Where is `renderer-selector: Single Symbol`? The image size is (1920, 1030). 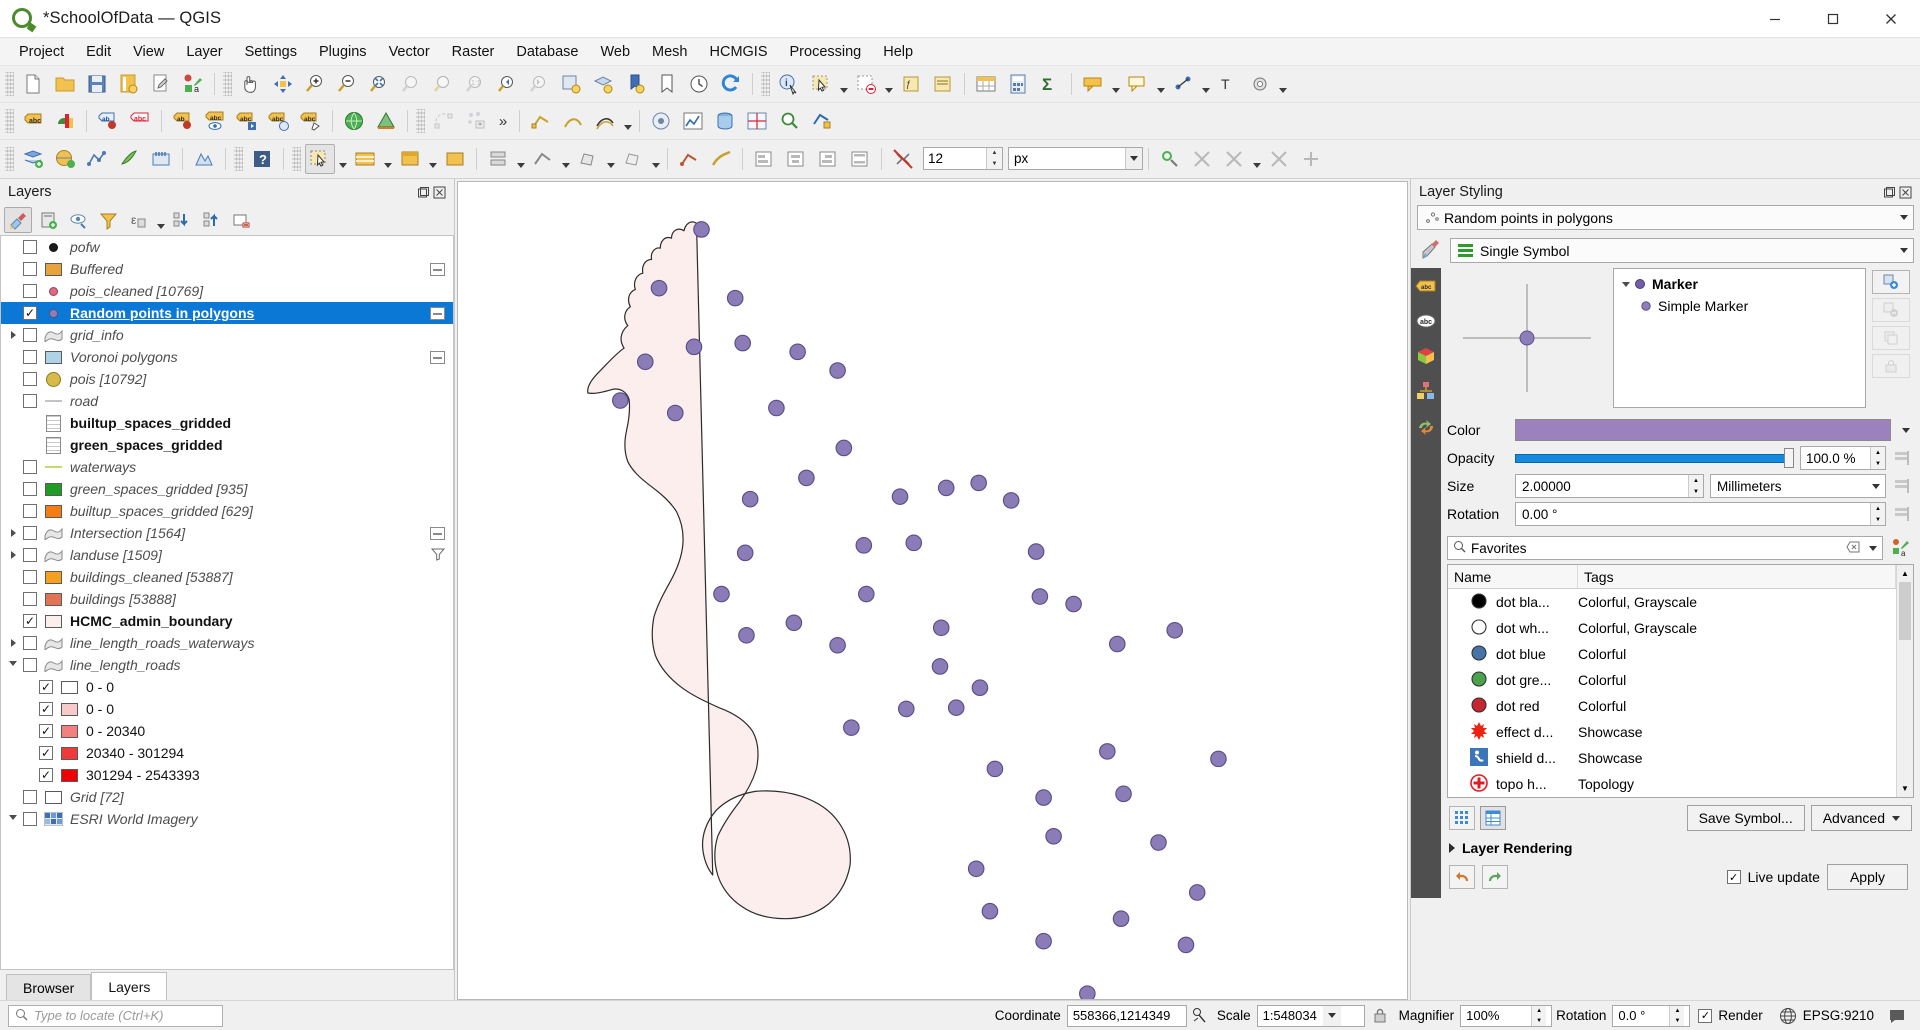 renderer-selector: Single Symbol is located at coordinates (1682, 250).